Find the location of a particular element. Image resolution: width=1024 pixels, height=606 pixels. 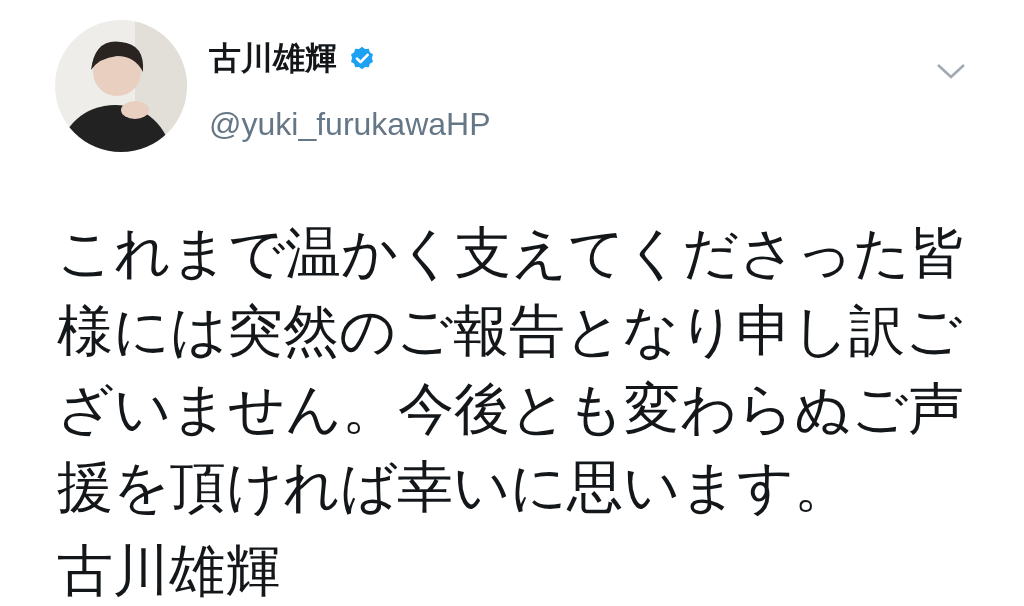

chevron-down-icon is located at coordinates (951, 71).